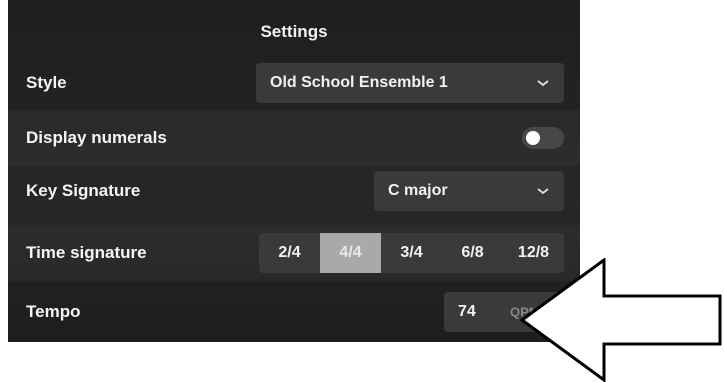 The width and height of the screenshot is (724, 382). I want to click on key-signature-value: C major, so click(418, 190).